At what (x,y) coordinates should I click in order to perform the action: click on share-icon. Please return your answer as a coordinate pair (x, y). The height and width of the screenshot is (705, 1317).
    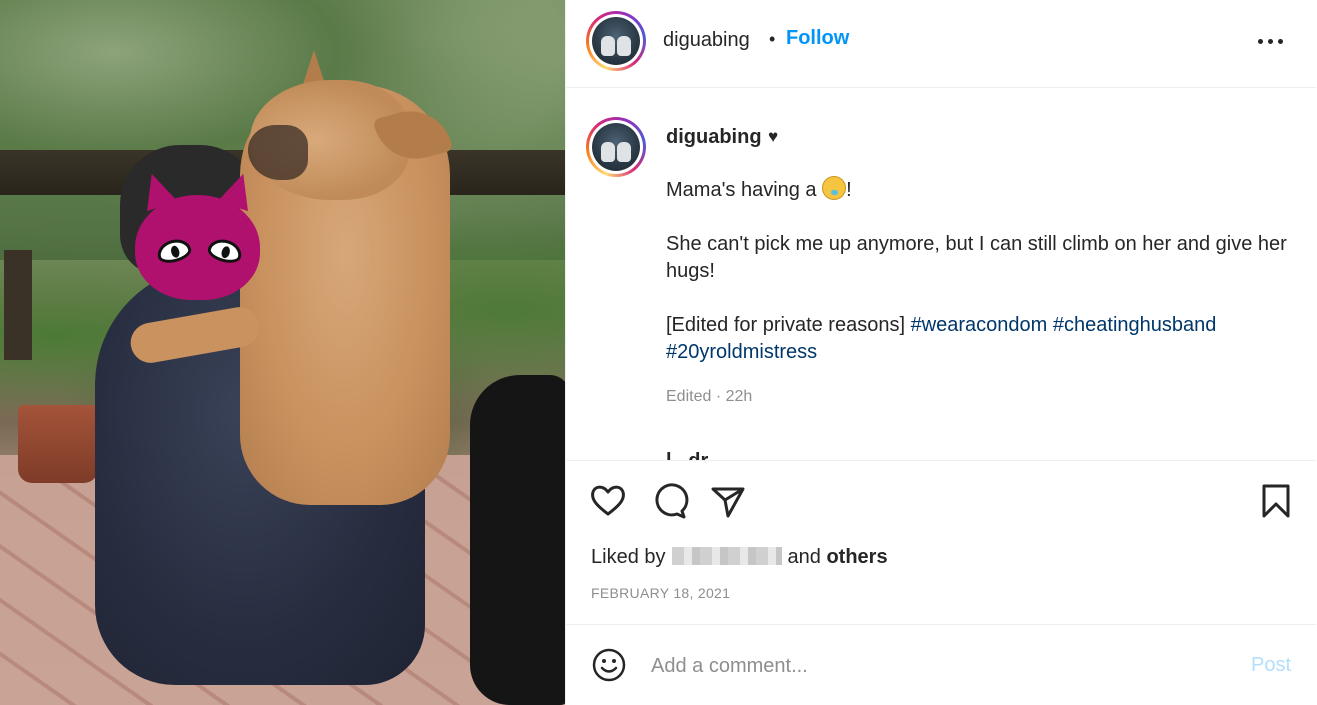
    Looking at the image, I should click on (728, 501).